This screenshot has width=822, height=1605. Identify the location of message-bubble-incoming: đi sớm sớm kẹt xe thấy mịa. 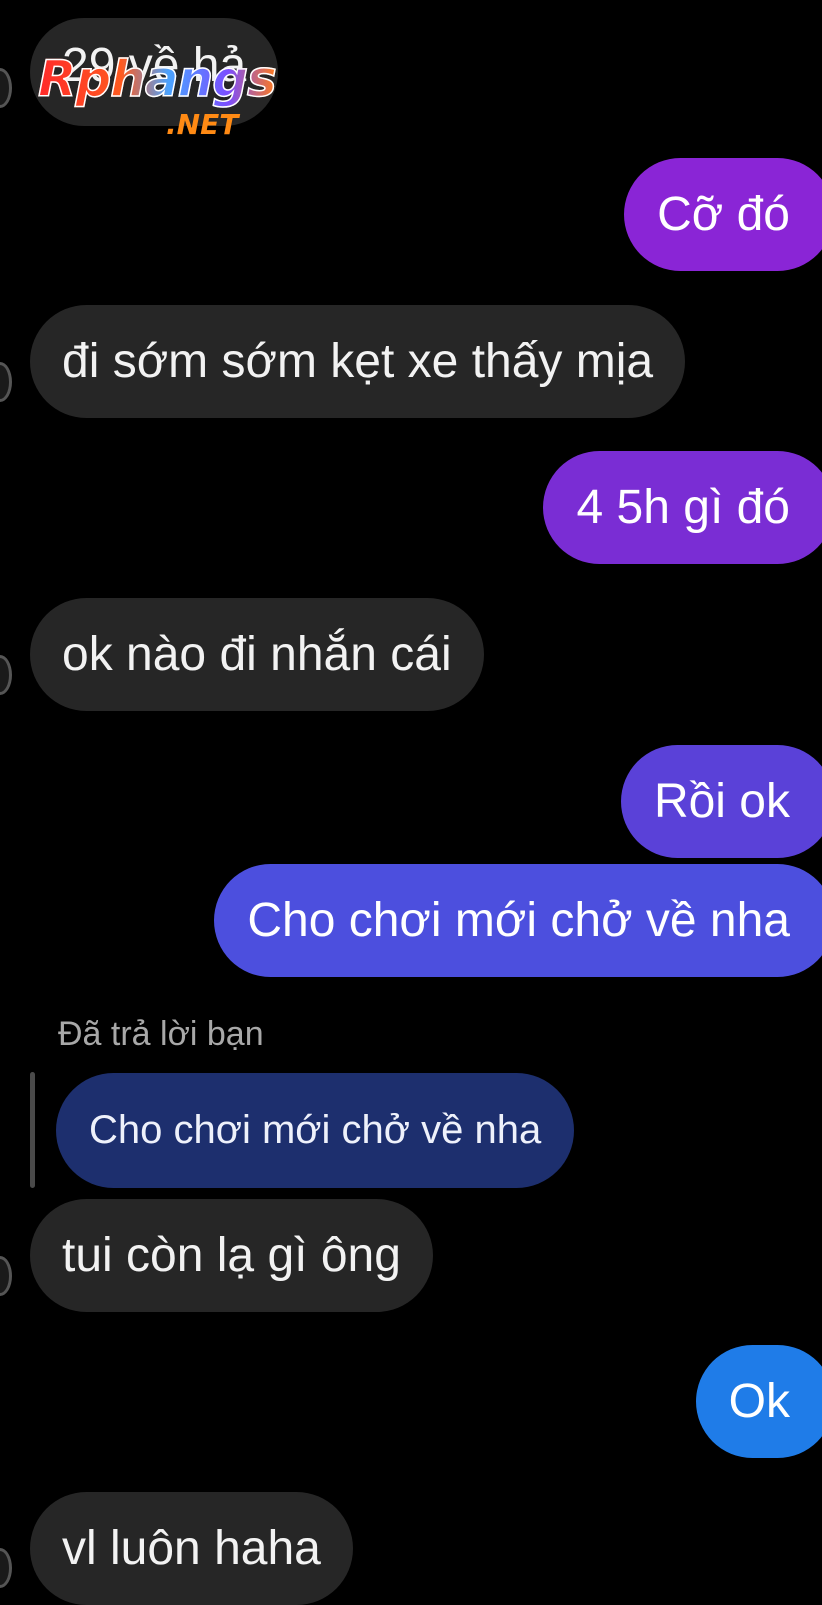
(358, 361).